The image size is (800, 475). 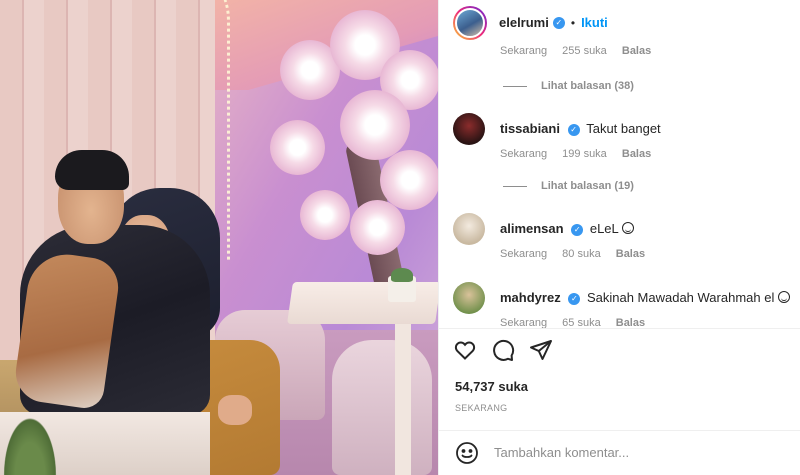 I want to click on post-timestamp: SEKARANG, so click(x=481, y=408).